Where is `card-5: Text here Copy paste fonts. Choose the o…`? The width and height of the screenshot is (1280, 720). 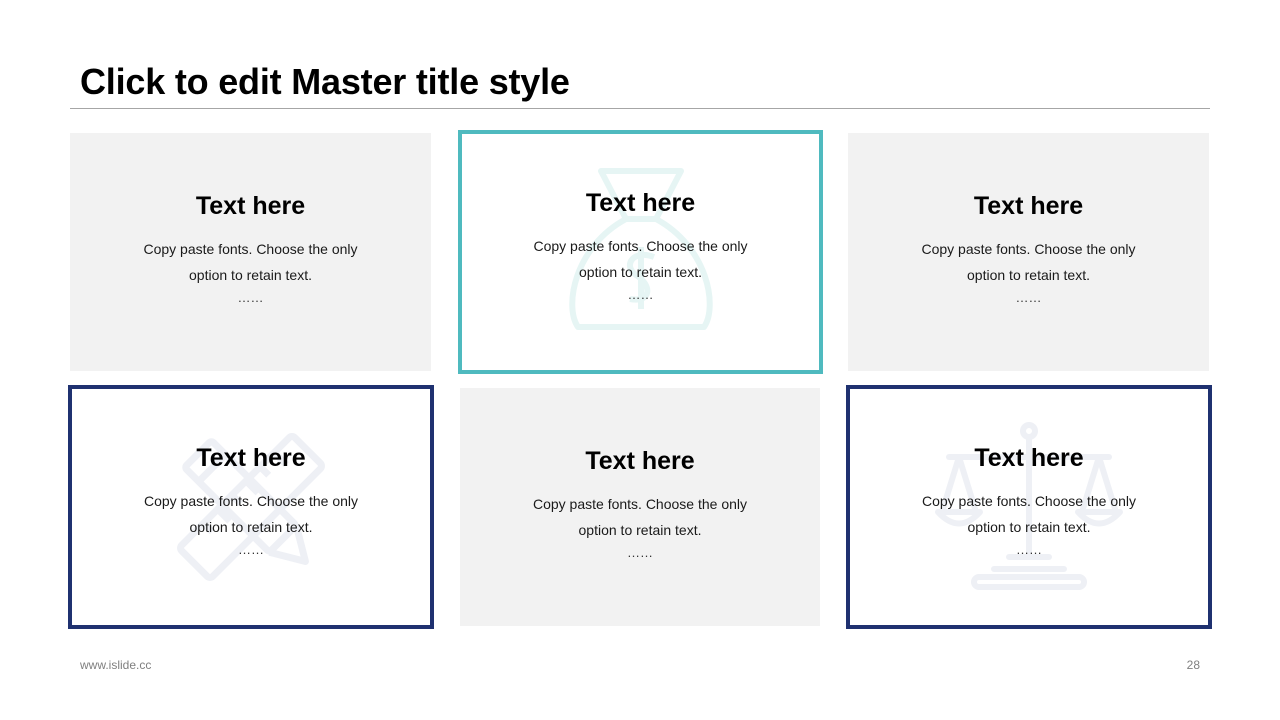 card-5: Text here Copy paste fonts. Choose the o… is located at coordinates (640, 507).